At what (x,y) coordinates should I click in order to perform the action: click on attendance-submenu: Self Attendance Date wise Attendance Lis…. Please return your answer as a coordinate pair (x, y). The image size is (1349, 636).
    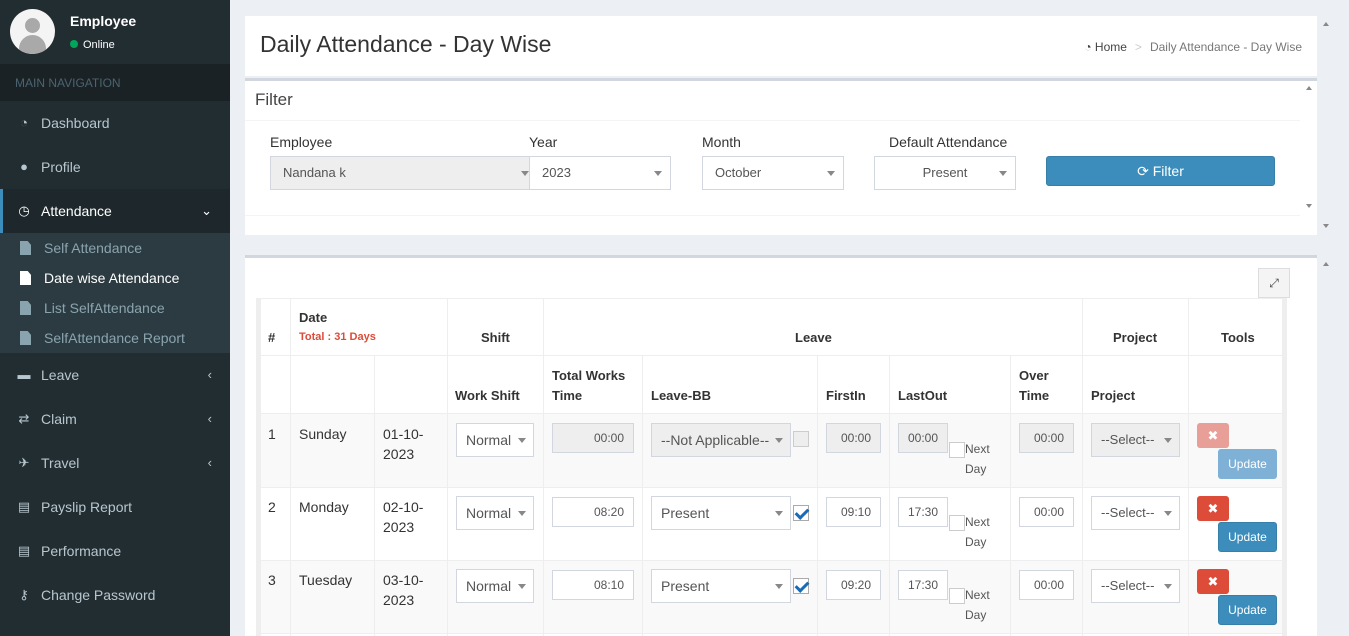
    Looking at the image, I should click on (115, 293).